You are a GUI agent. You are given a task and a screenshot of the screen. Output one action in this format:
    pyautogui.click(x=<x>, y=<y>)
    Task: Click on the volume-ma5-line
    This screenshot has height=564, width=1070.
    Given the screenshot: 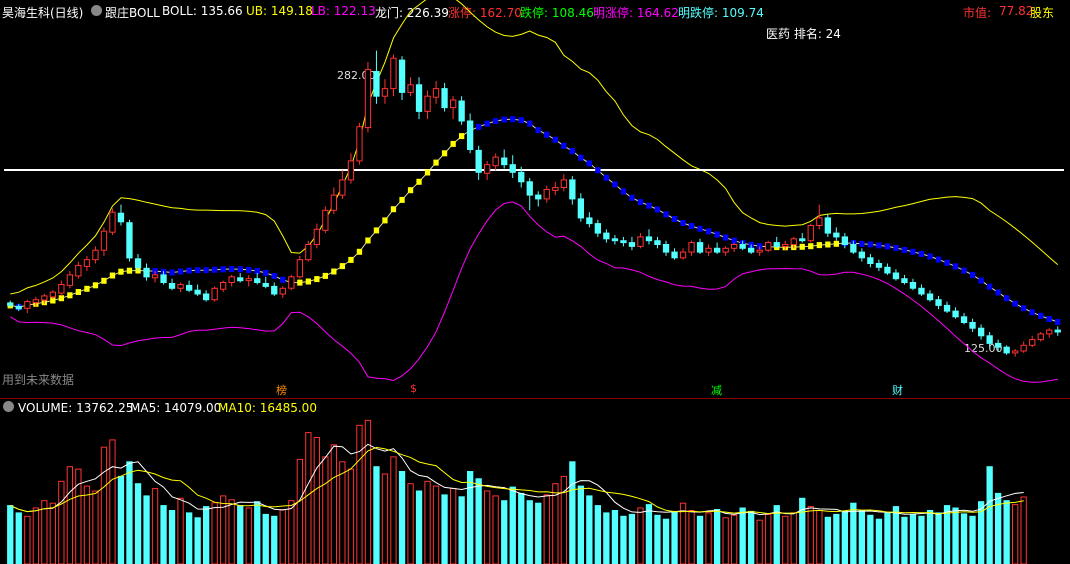 What is the action you would take?
    pyautogui.click(x=517, y=479)
    